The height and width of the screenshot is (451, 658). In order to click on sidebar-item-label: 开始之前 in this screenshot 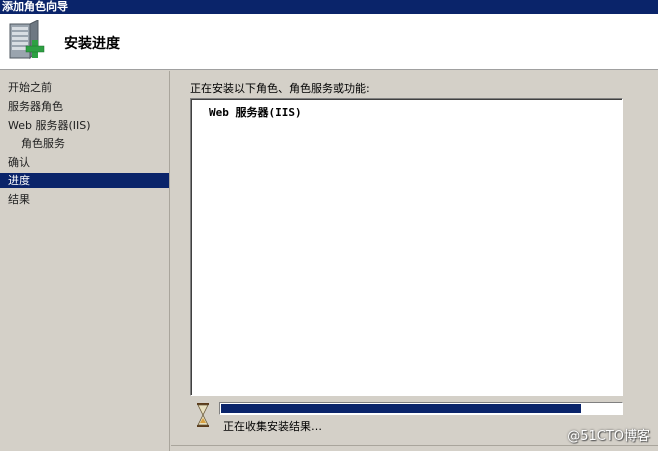, I will do `click(30, 87)`.